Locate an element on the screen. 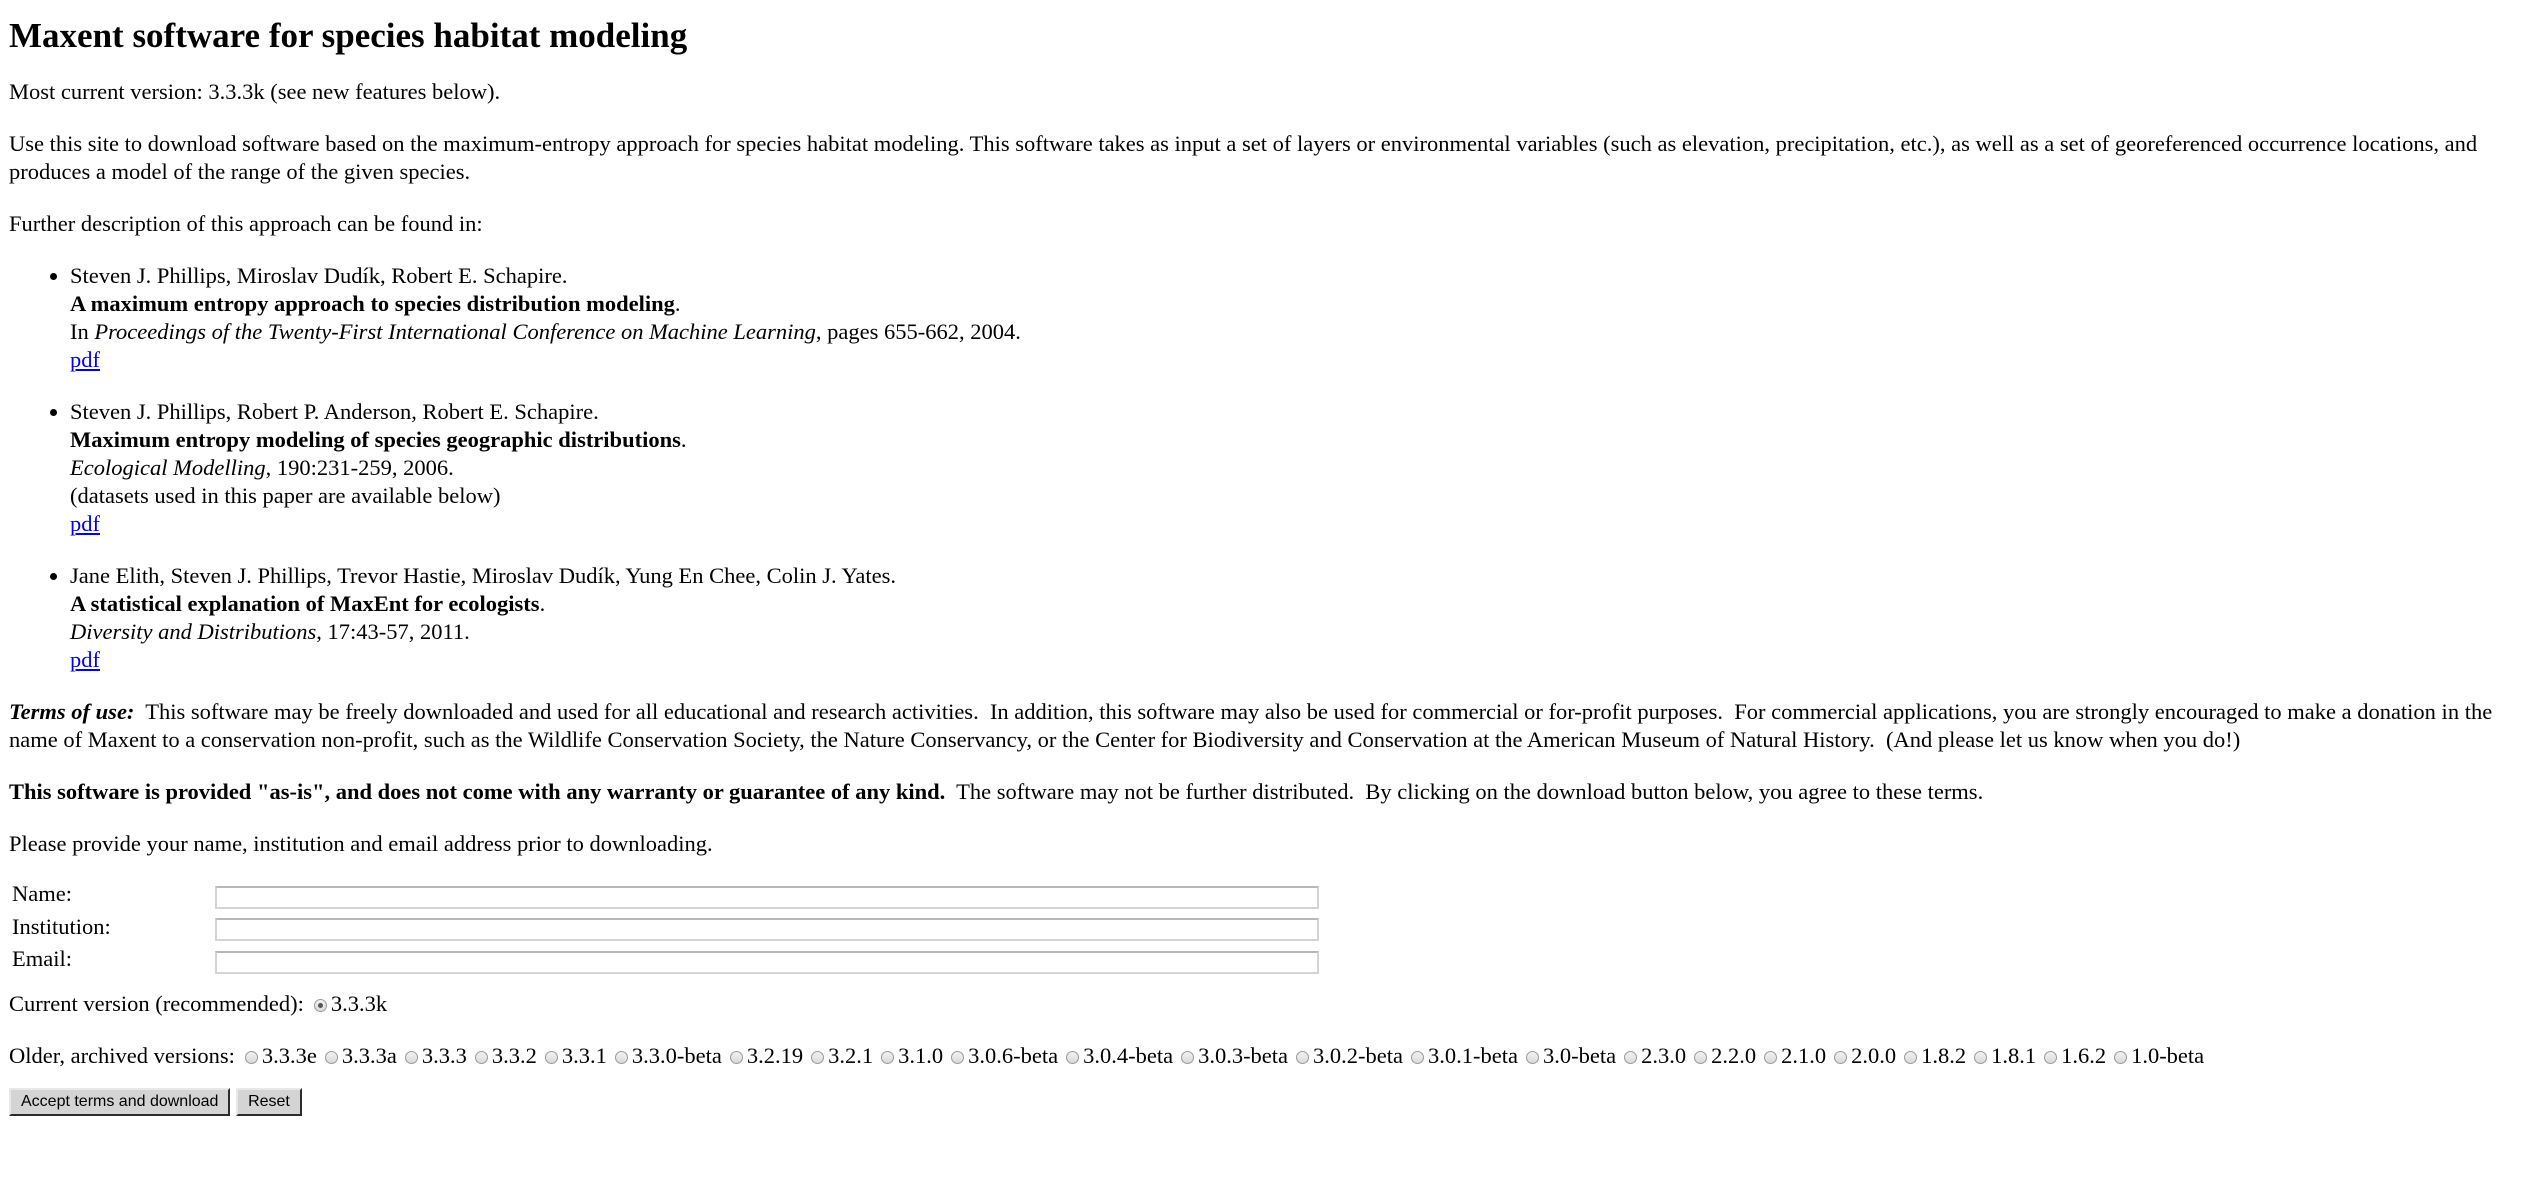 This screenshot has height=1203, width=2538. archived-version-option: 3.0.2-beta is located at coordinates (1346, 1055).